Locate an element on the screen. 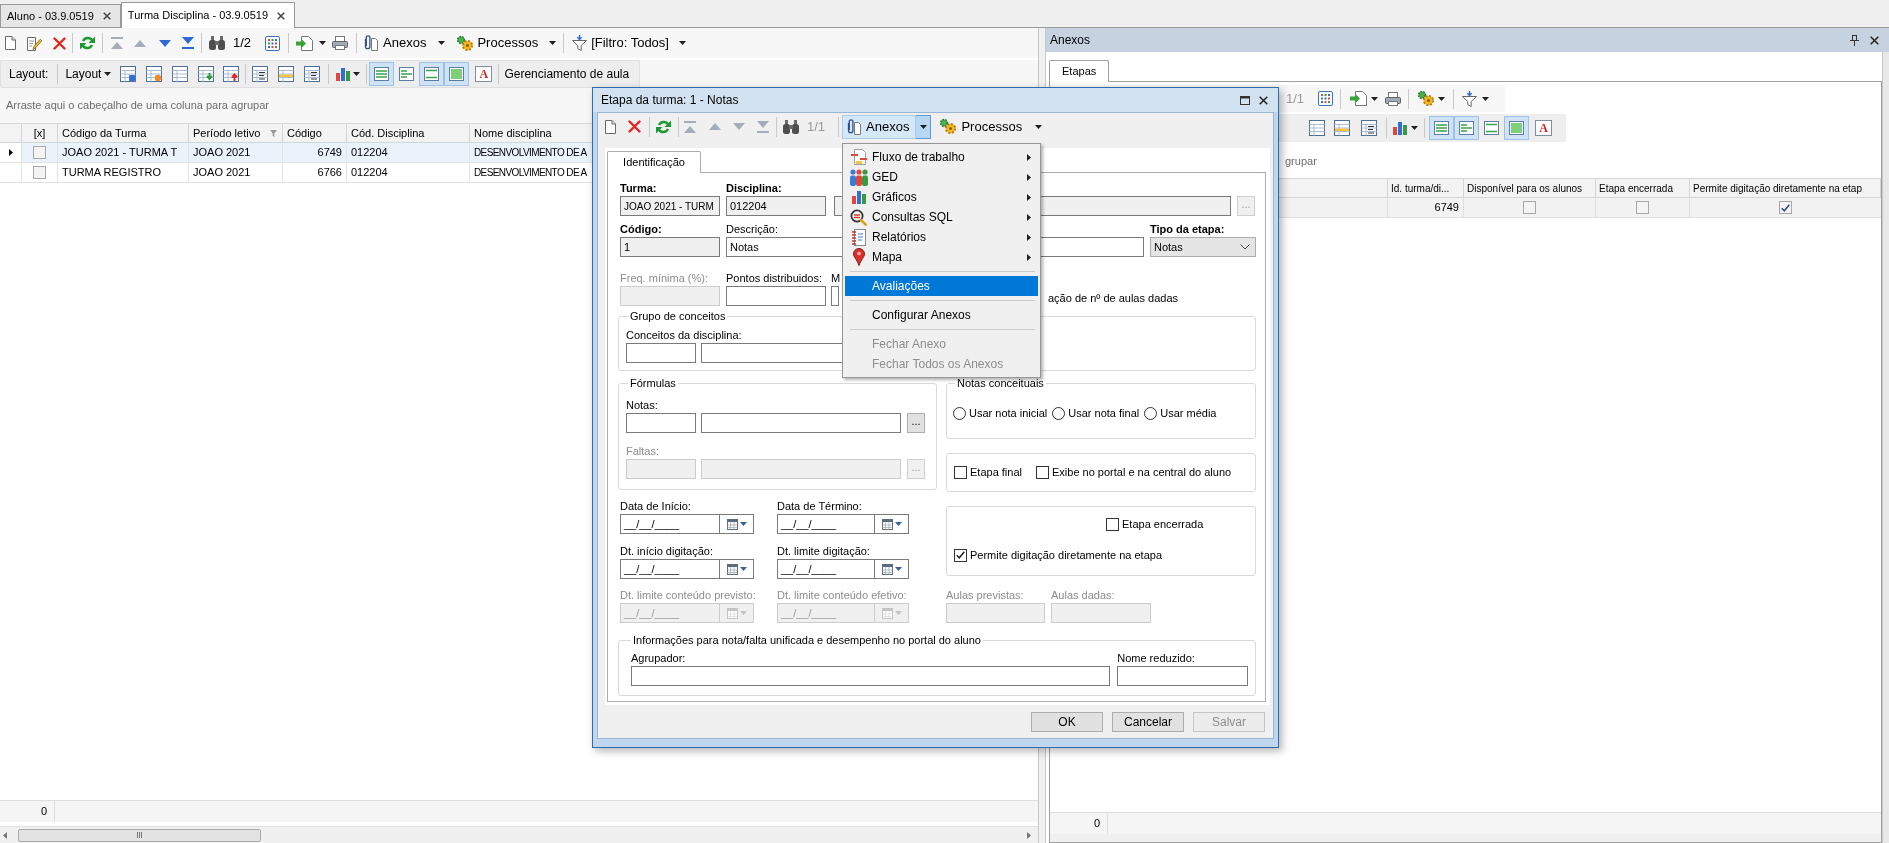 Image resolution: width=1889 pixels, height=843 pixels. checkbox-label: Etapa encerrada is located at coordinates (1163, 524).